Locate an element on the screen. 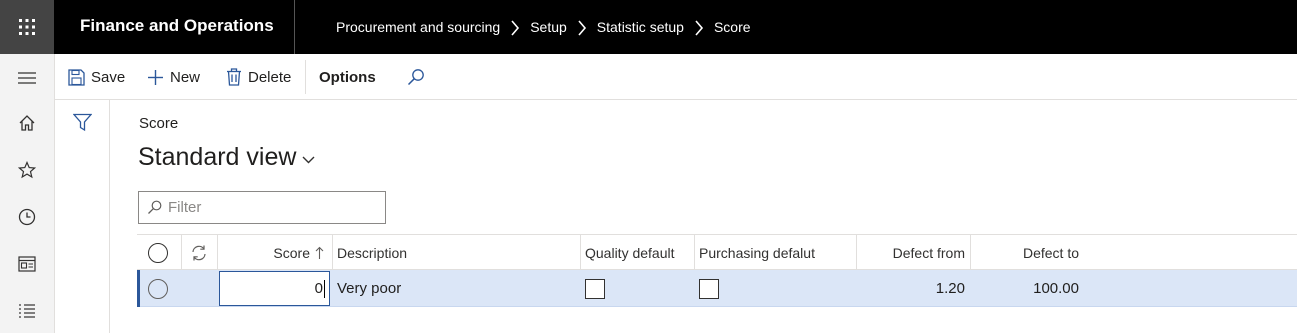 Image resolution: width=1297 pixels, height=333 pixels. column-header-description: Description is located at coordinates (372, 253).